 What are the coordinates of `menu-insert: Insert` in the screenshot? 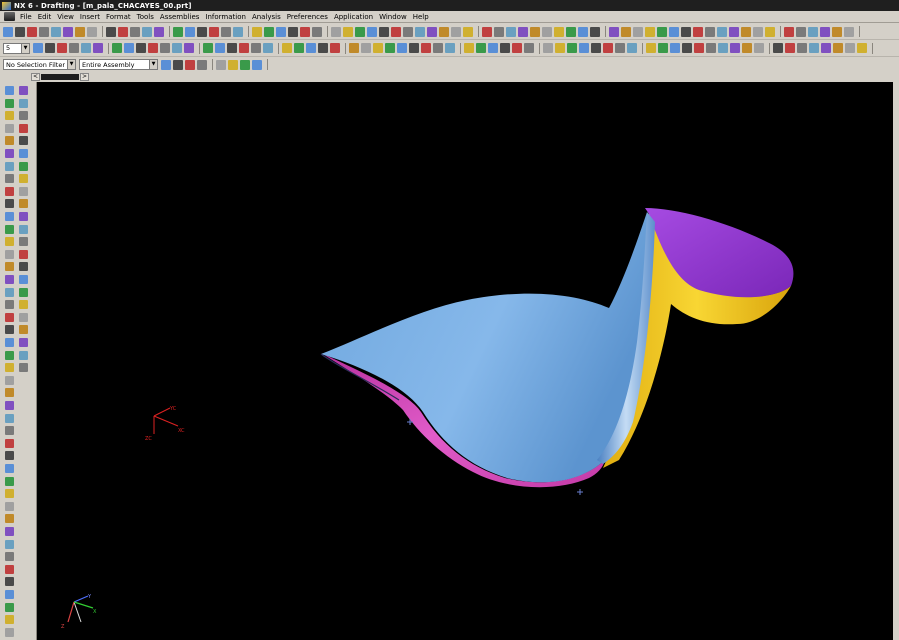 It's located at (90, 17).